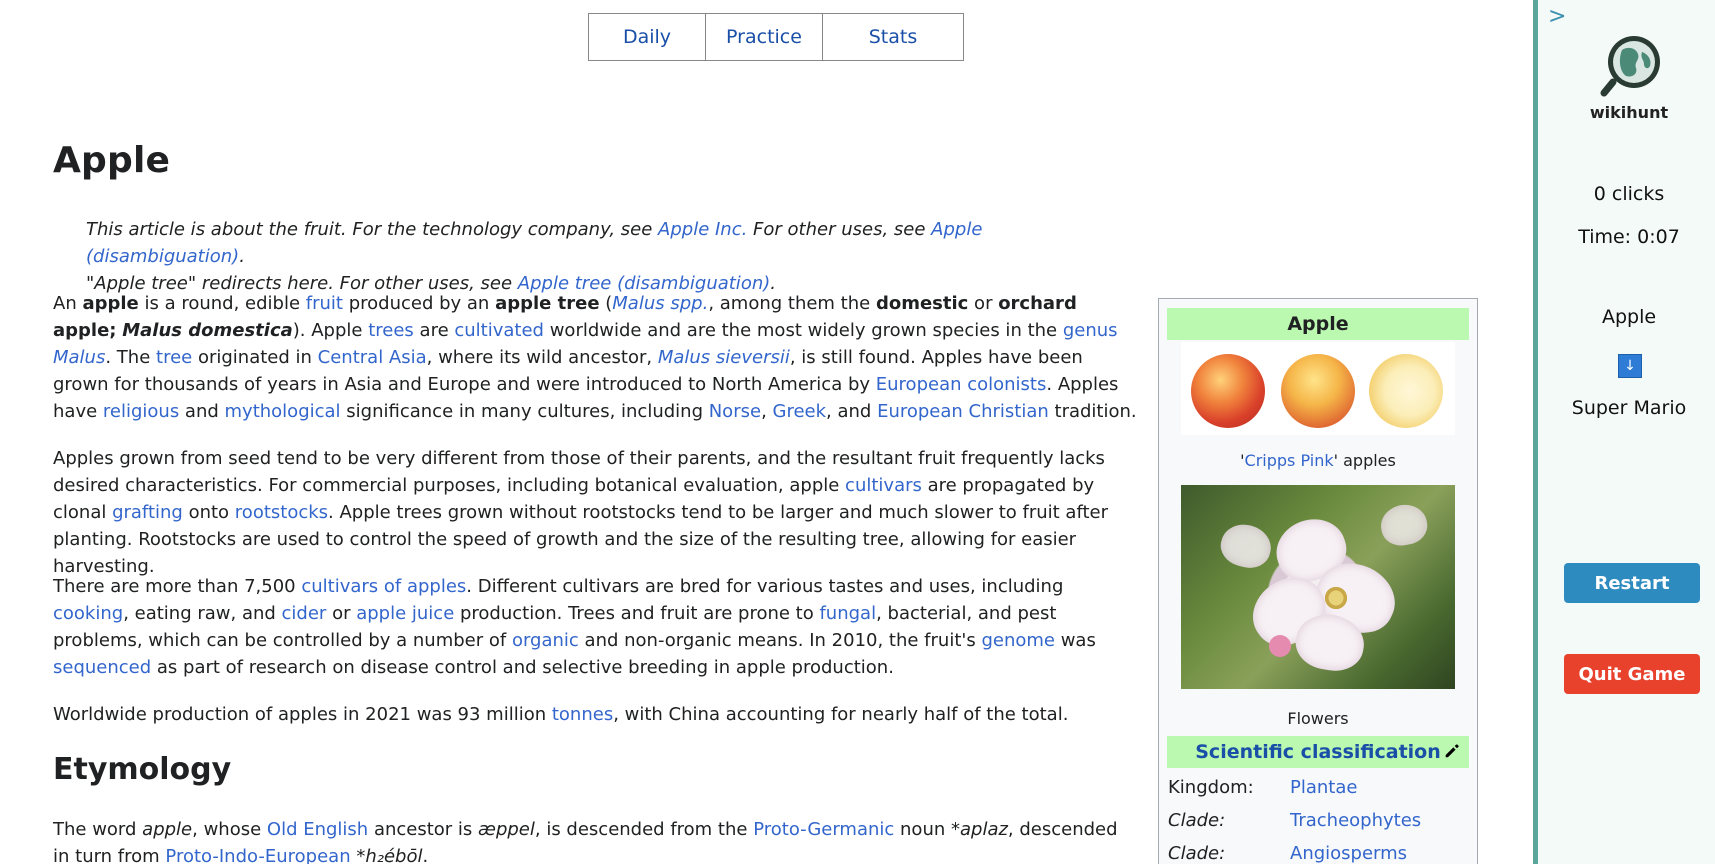 The image size is (1715, 864). What do you see at coordinates (1318, 587) in the screenshot?
I see `flowers-image` at bounding box center [1318, 587].